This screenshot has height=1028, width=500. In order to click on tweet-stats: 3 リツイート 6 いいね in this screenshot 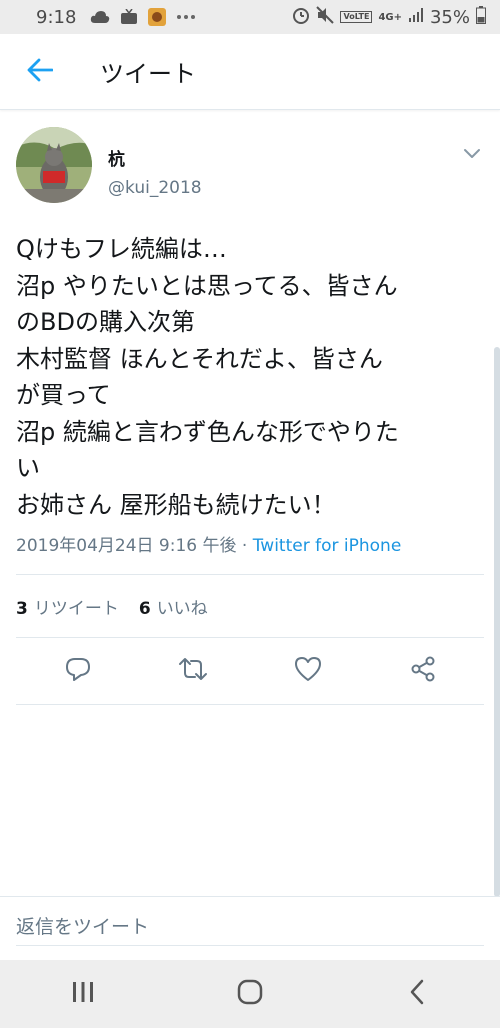, I will do `click(250, 606)`.